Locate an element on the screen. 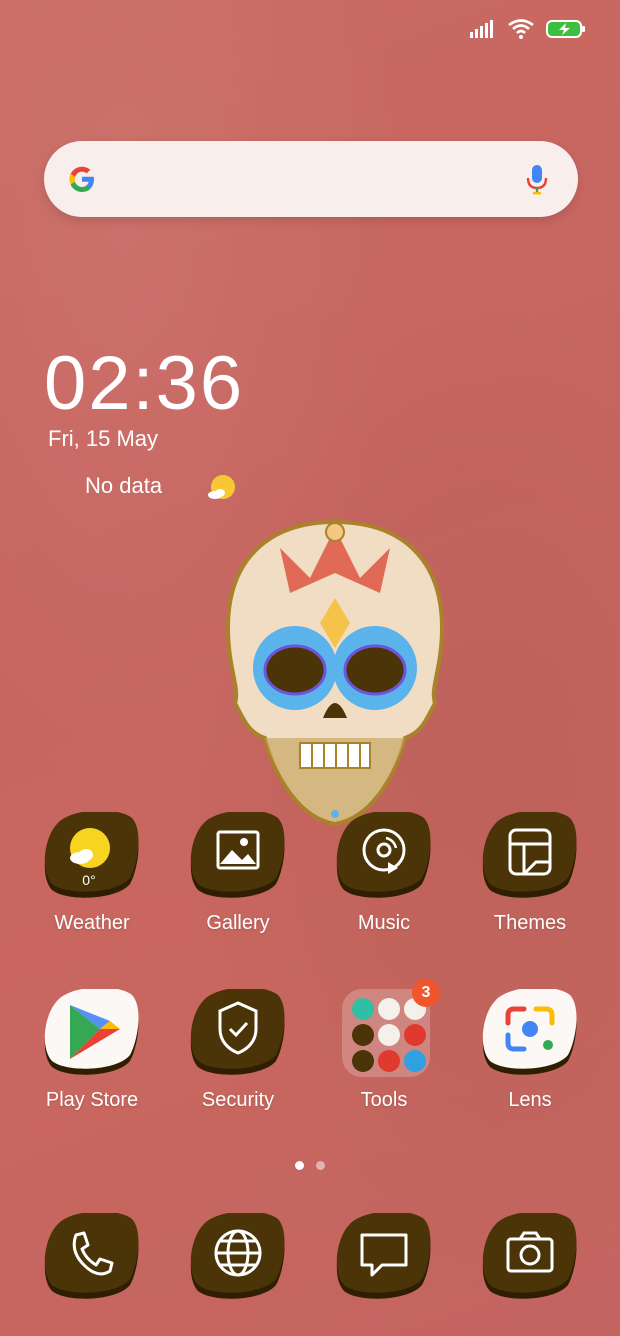  battery-charging-icon is located at coordinates (565, 29).